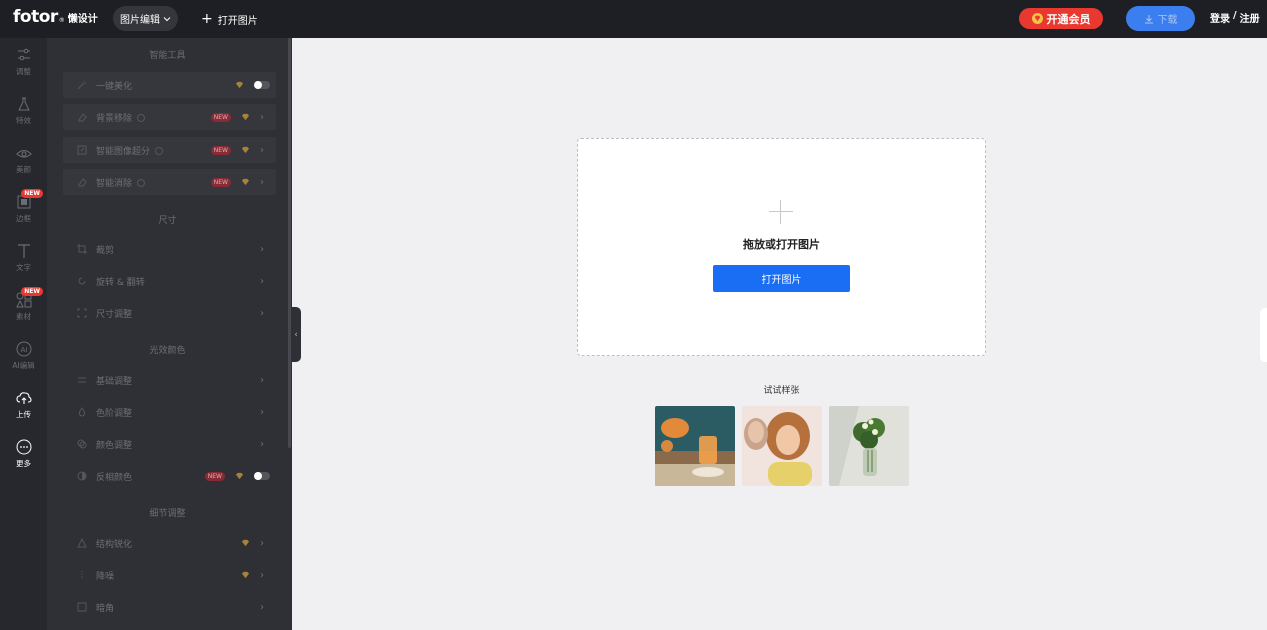 This screenshot has height=630, width=1267. What do you see at coordinates (114, 183) in the screenshot?
I see `tool-label: 智能消除` at bounding box center [114, 183].